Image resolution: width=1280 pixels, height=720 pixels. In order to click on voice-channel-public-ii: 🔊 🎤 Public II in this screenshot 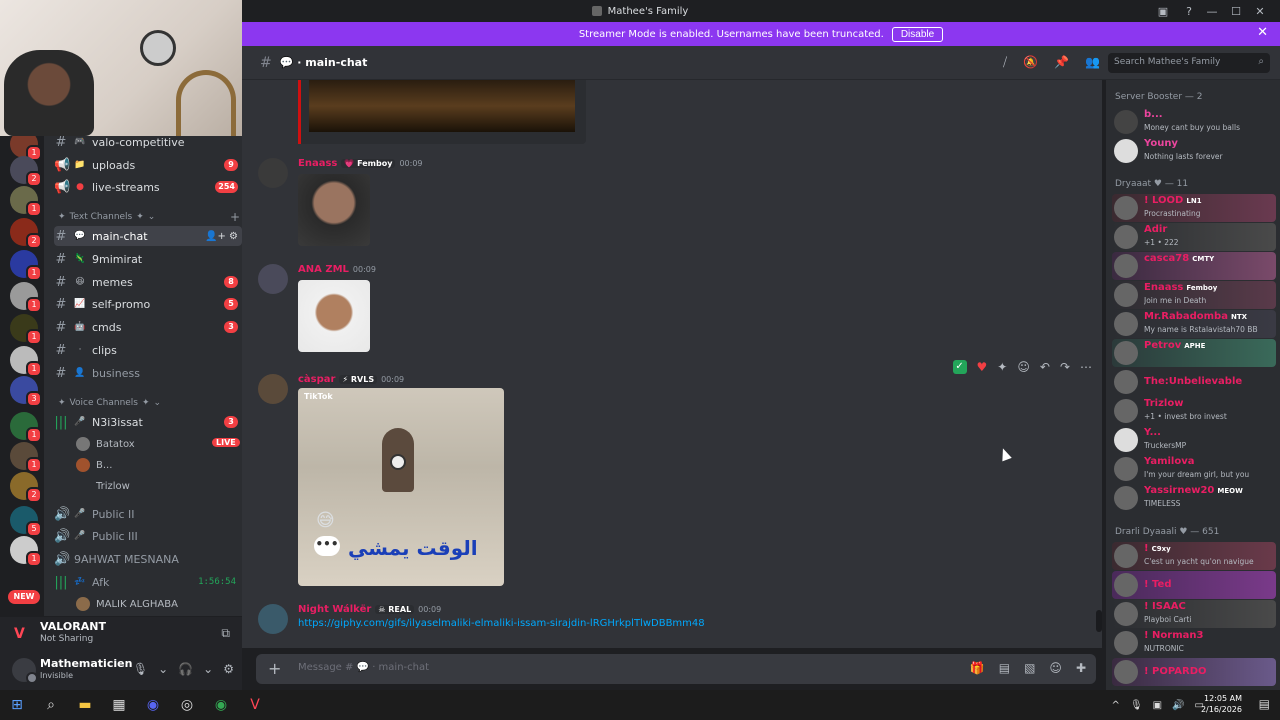, I will do `click(148, 514)`.